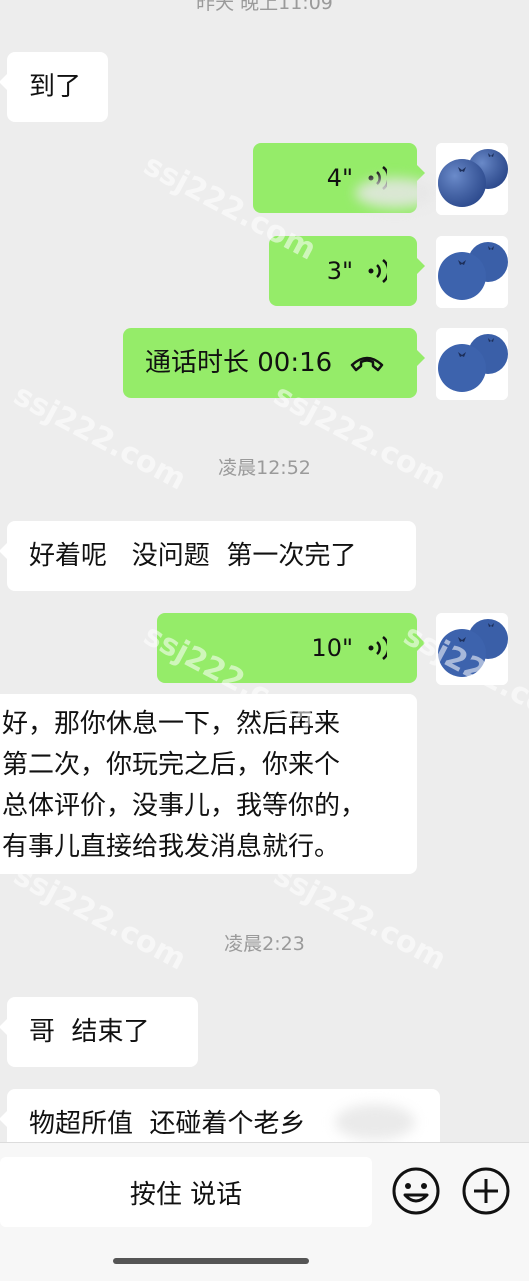 This screenshot has height=1281, width=529. Describe the element at coordinates (486, 1191) in the screenshot. I see `plus-circle-icon` at that location.